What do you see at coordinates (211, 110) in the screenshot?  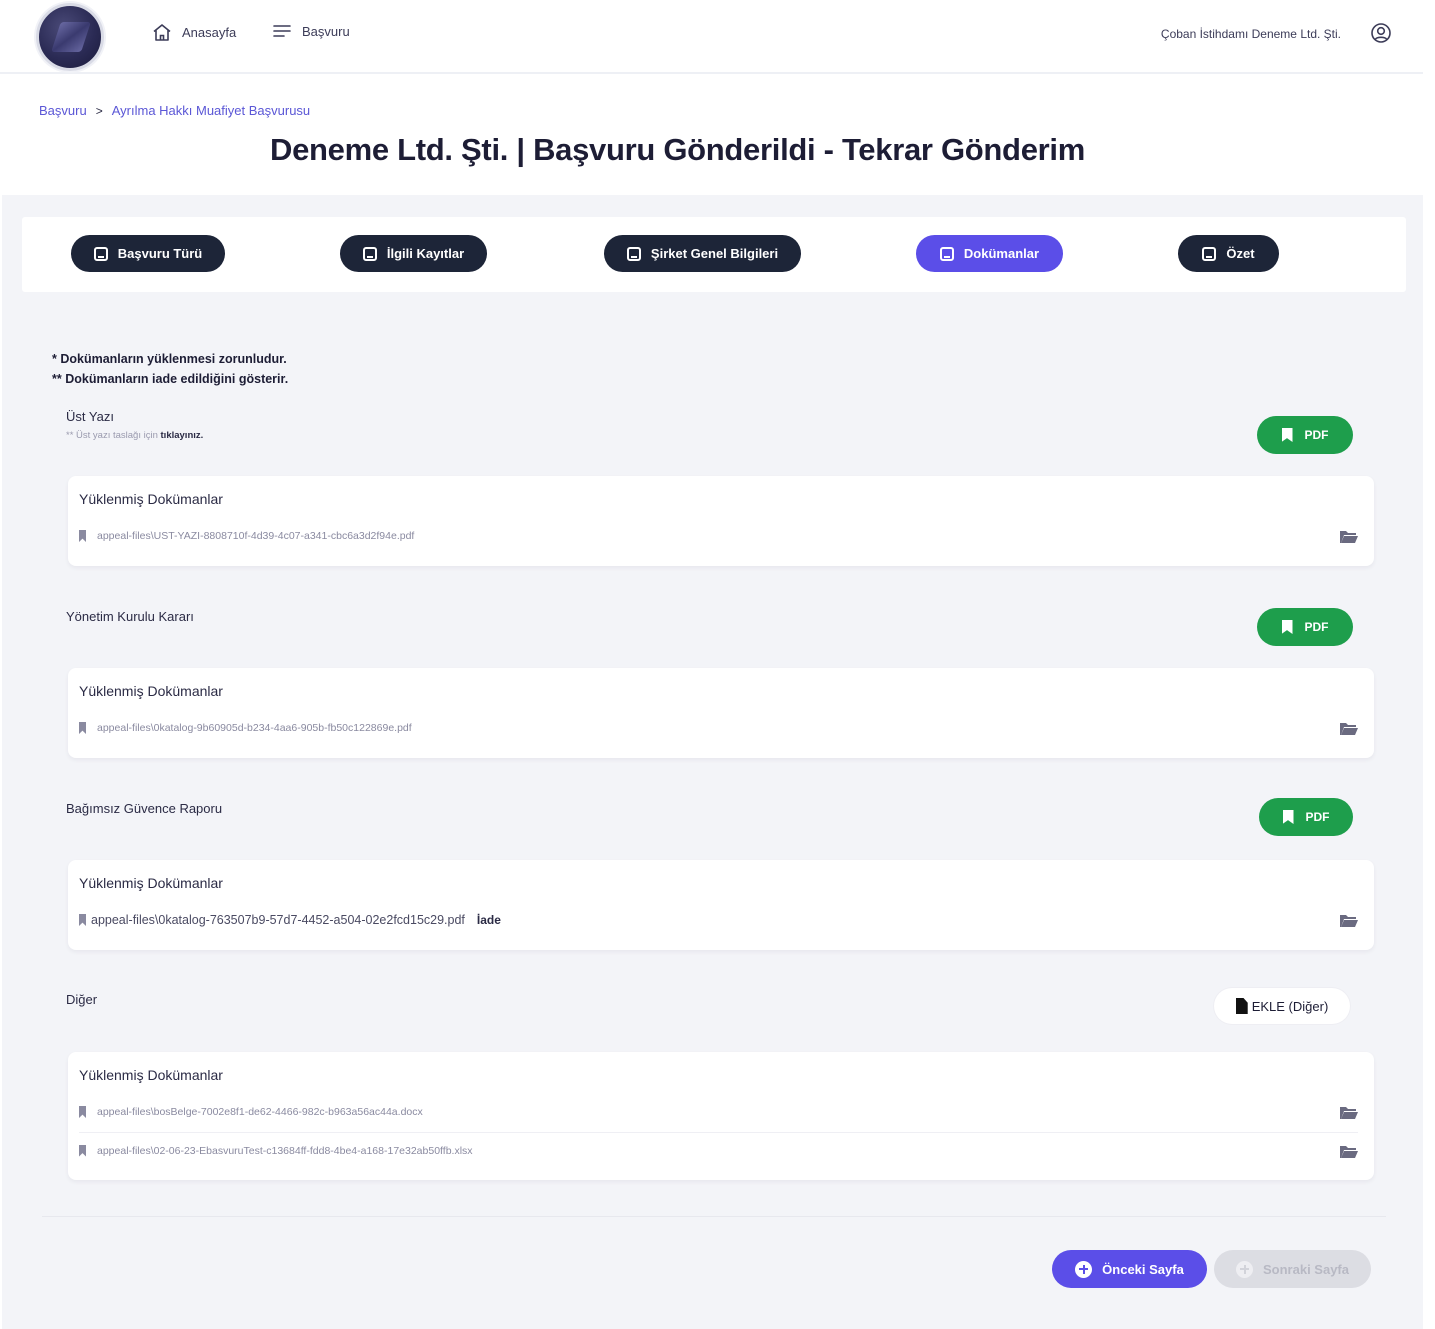 I see `breadcrumb-ayrilma-hakki: Ayrılma Hakkı Muafiyet Başvurusu` at bounding box center [211, 110].